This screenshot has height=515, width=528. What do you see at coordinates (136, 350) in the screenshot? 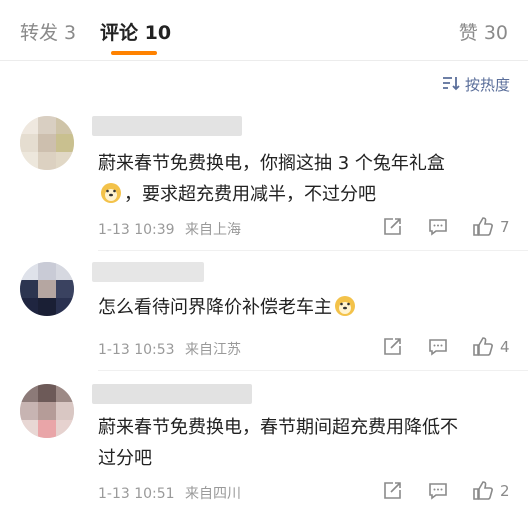
I see `comment-time: 1-13 10:53` at bounding box center [136, 350].